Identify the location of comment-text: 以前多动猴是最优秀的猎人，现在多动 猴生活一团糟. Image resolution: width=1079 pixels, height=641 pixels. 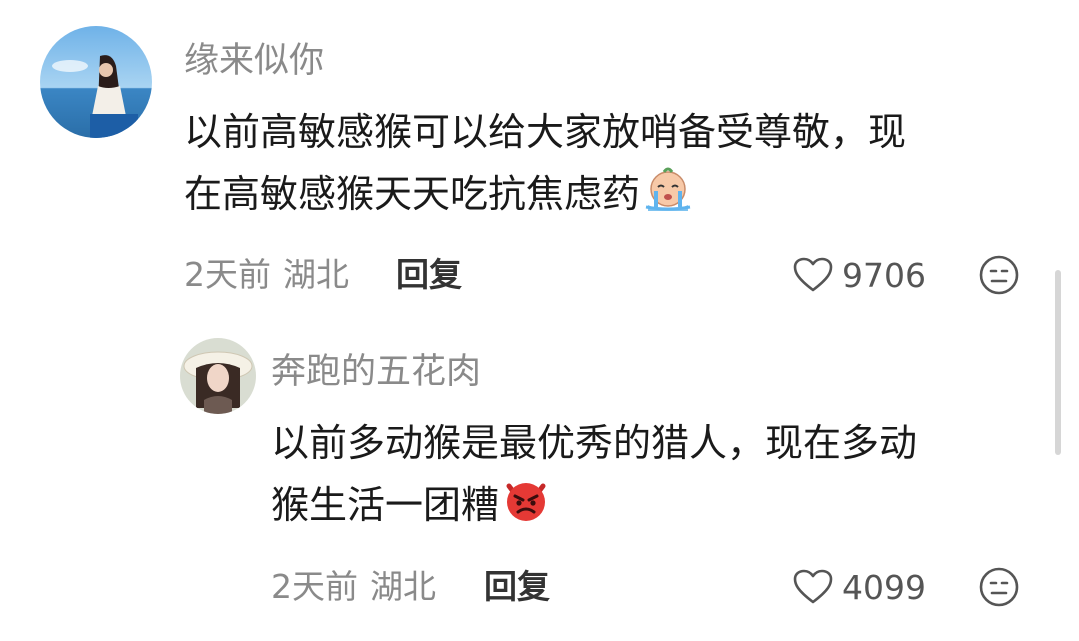
(594, 477).